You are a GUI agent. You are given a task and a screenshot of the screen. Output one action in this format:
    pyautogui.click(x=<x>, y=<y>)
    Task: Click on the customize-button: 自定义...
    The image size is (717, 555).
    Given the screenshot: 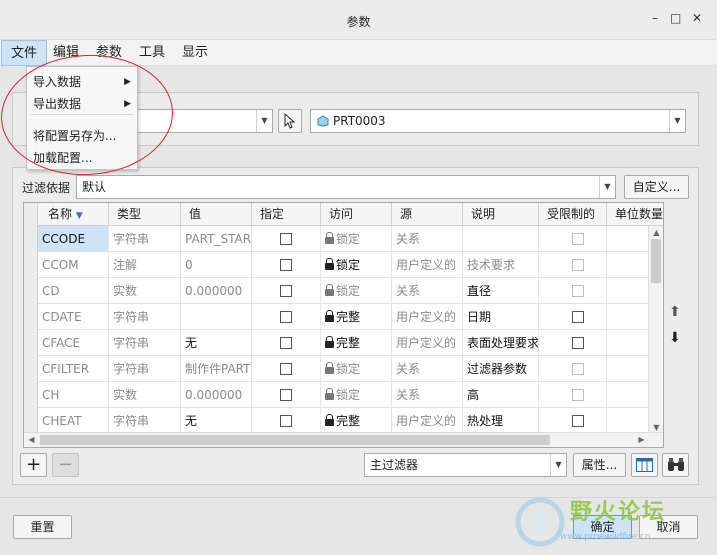 What is the action you would take?
    pyautogui.click(x=656, y=187)
    